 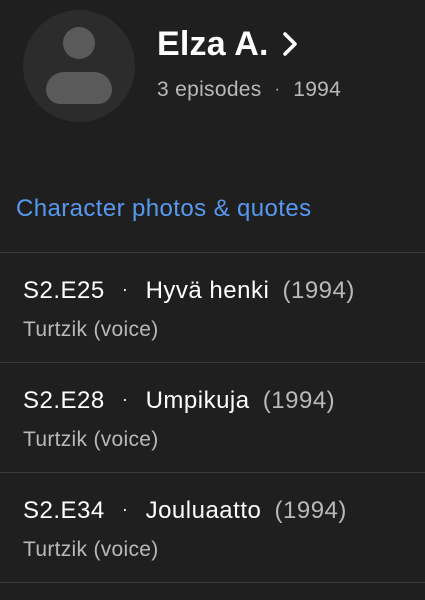 What do you see at coordinates (79, 88) in the screenshot?
I see `avatar-body-shape` at bounding box center [79, 88].